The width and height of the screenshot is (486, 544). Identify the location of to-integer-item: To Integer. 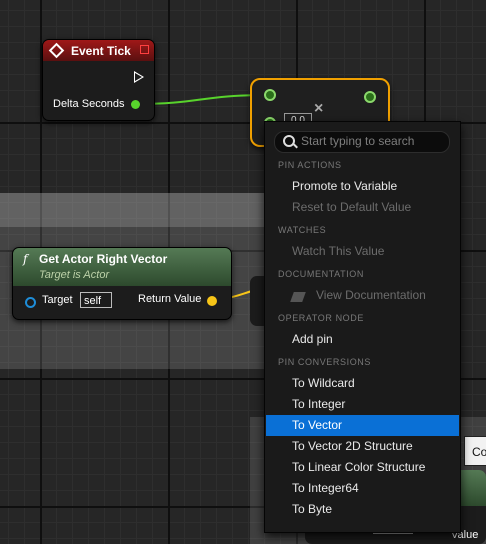
(362, 404).